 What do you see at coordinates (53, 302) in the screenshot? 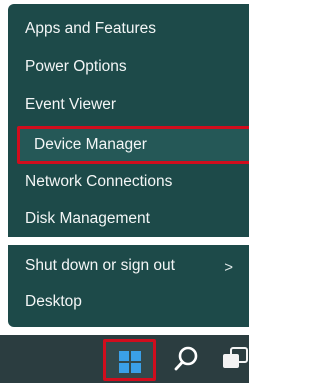
I see `menu-item-desktop: Desktop` at bounding box center [53, 302].